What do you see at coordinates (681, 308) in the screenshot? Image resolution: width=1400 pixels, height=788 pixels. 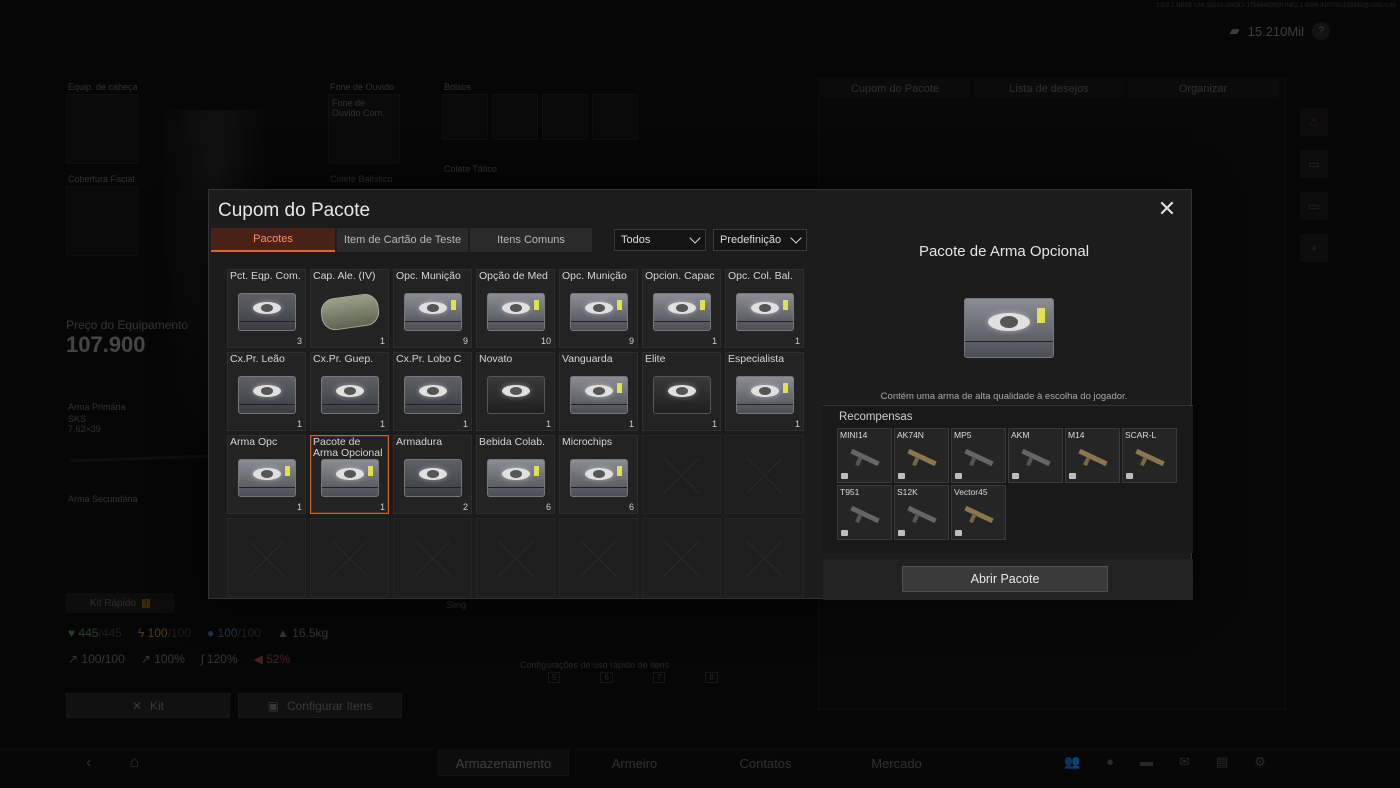 I see `package-item: Opcion. Capac 1` at bounding box center [681, 308].